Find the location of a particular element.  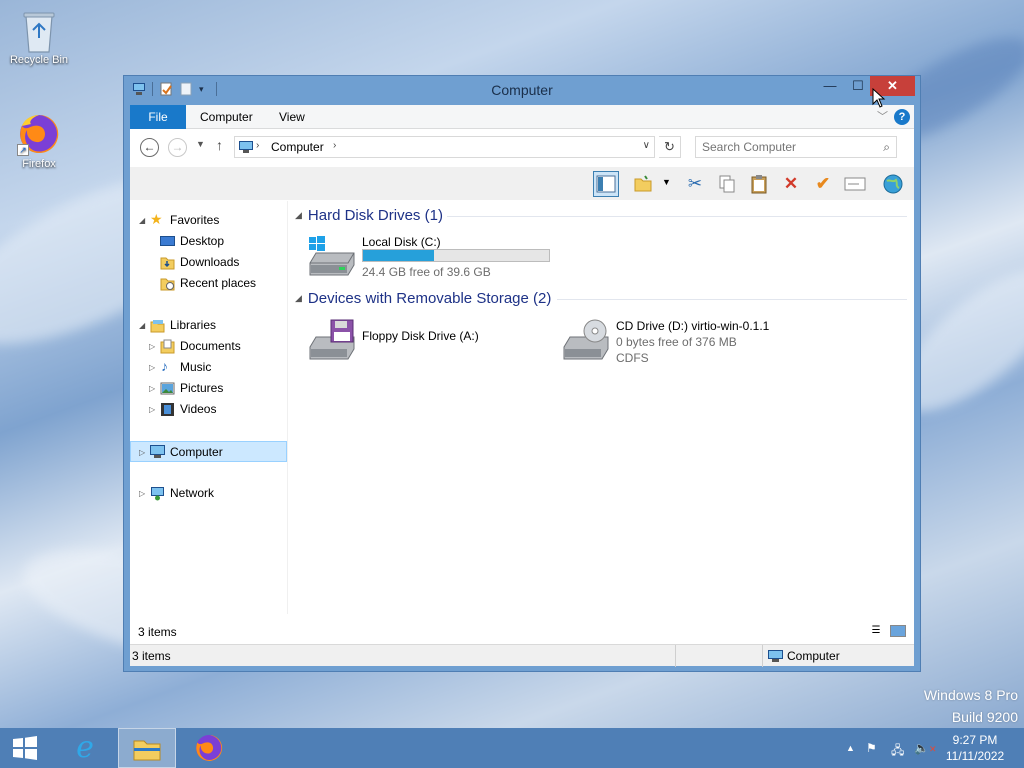

drive-name: Floppy Disk Drive (A:) is located at coordinates (420, 336).